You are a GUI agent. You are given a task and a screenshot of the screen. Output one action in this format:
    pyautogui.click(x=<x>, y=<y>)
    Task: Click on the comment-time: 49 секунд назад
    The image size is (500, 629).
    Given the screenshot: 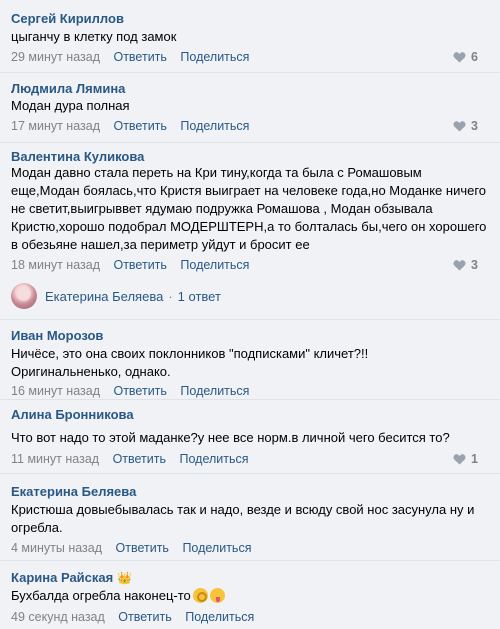 What is the action you would take?
    pyautogui.click(x=58, y=617)
    